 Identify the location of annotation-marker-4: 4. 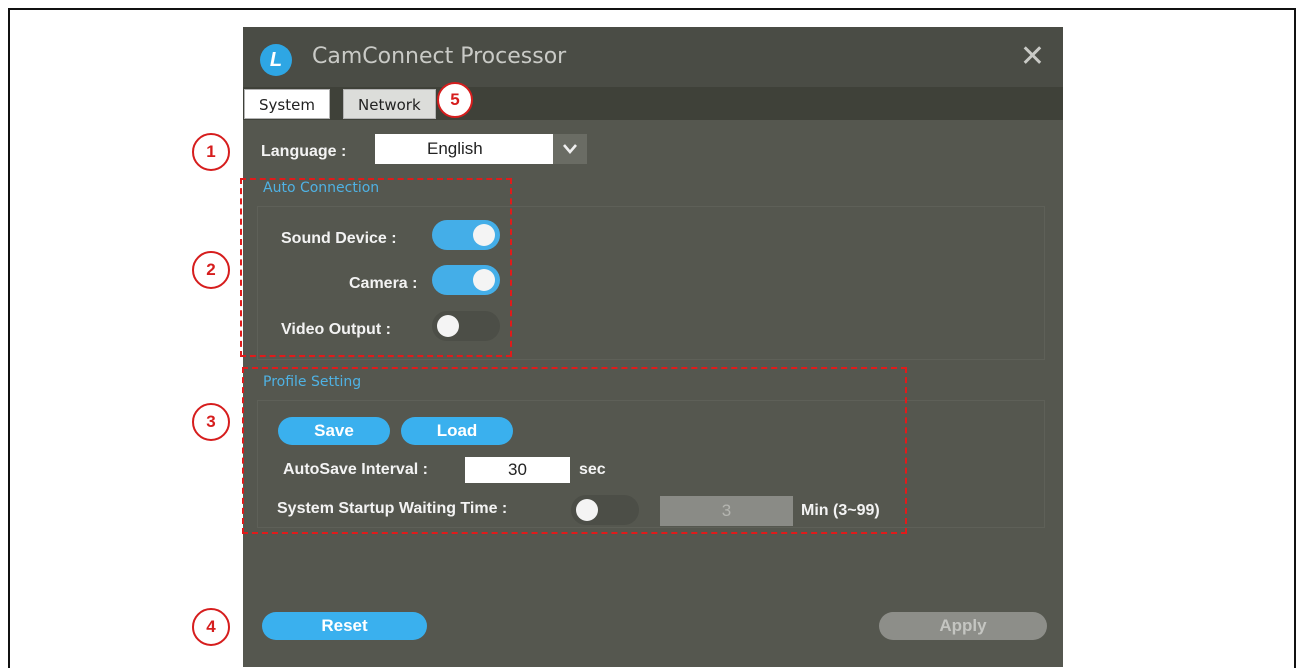
(211, 627).